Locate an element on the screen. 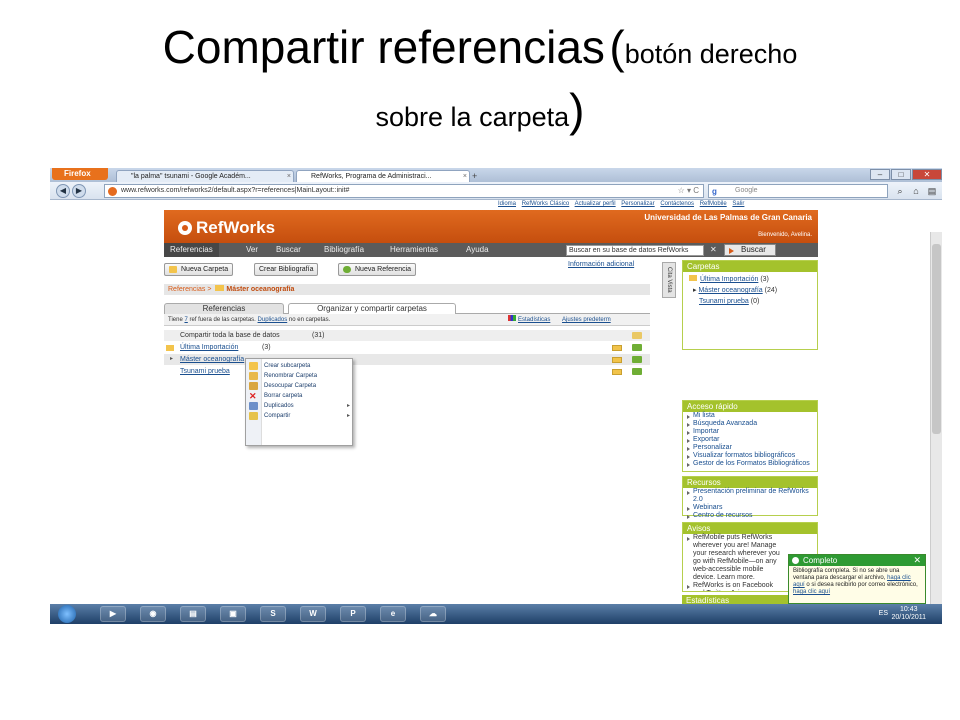 This screenshot has height=720, width=960. skype-icon: S is located at coordinates (273, 614).